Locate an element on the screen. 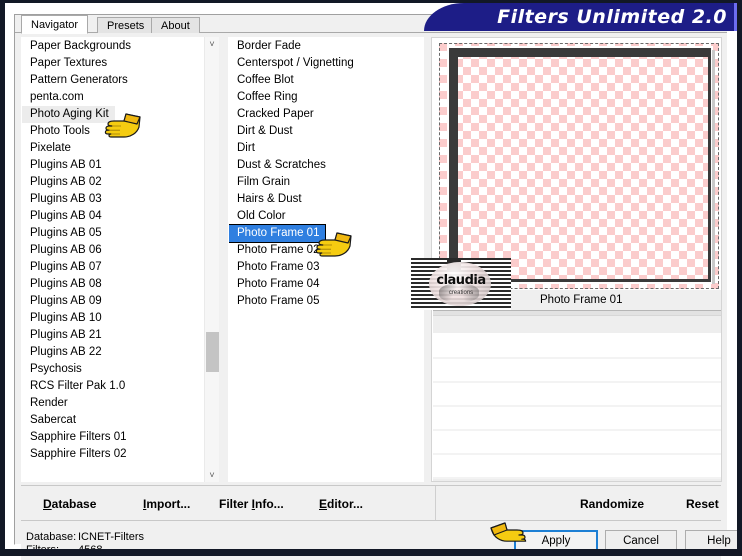  list-item: Plugins AB 10 is located at coordinates (62, 318).